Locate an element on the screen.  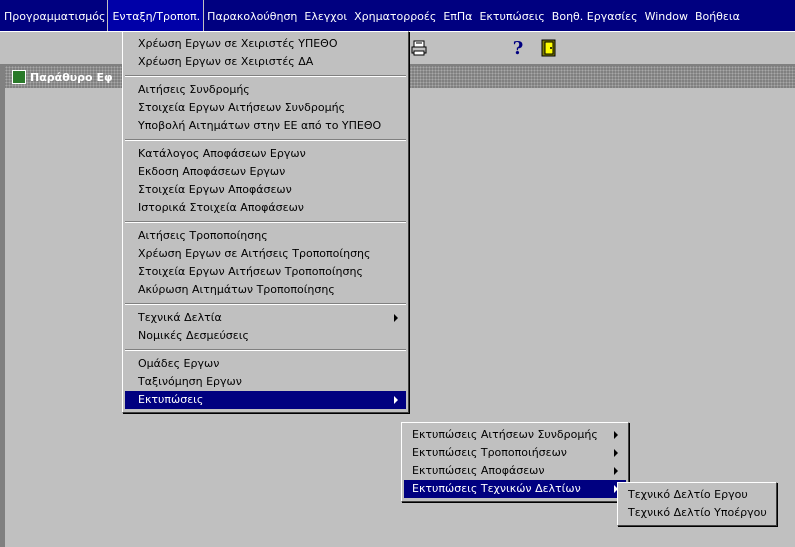
printer-icon is located at coordinates (419, 48).